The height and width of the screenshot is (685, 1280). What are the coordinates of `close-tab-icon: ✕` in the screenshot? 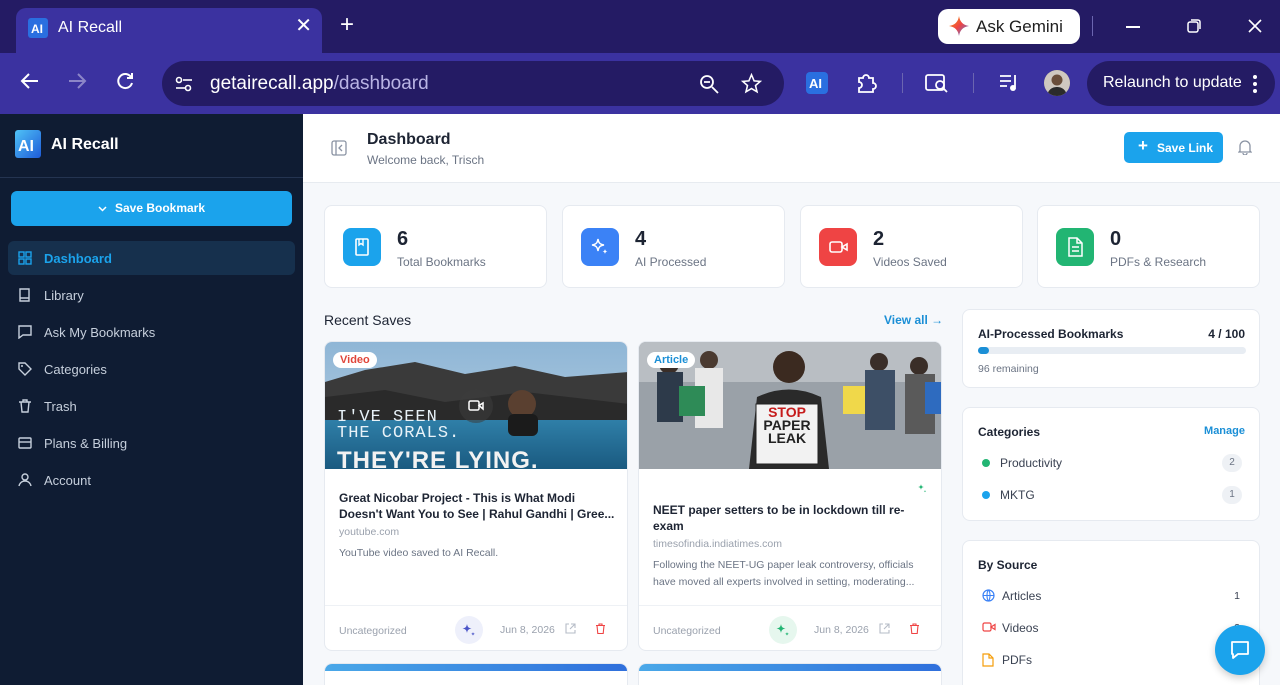 It's located at (303, 26).